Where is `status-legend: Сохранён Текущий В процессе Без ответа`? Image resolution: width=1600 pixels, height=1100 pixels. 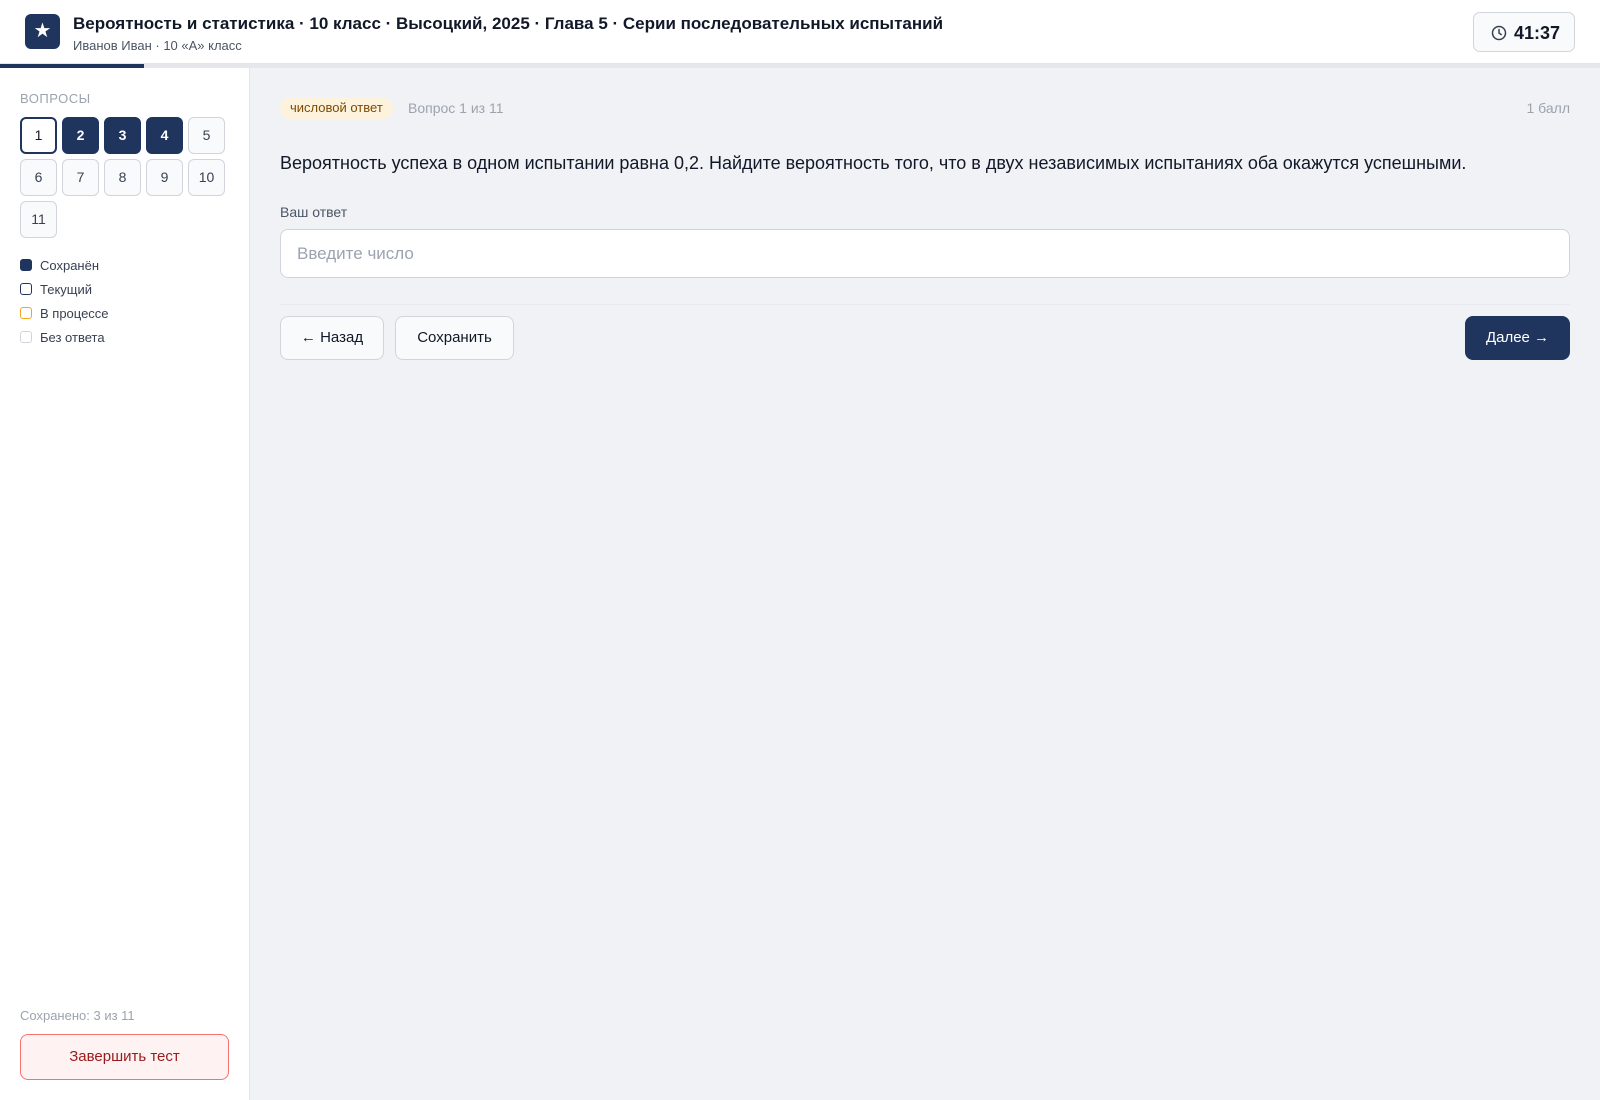 status-legend: Сохранён Текущий В процессе Без ответа is located at coordinates (64, 307).